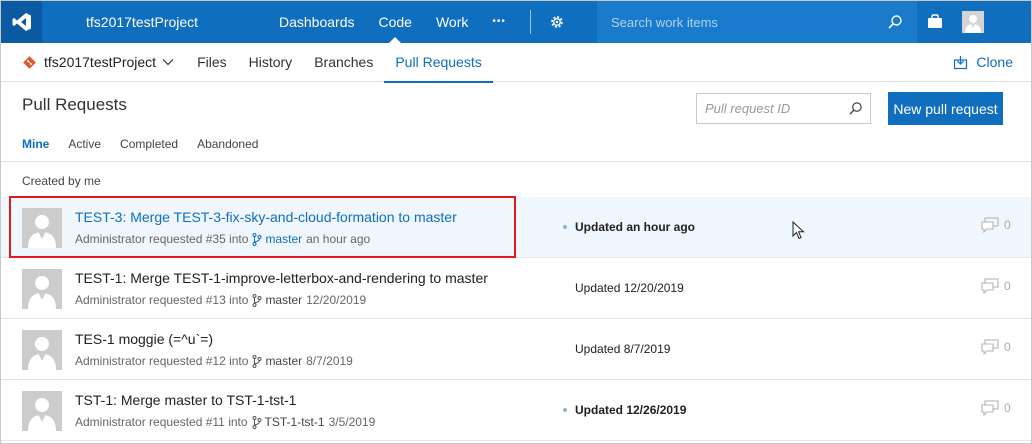 Image resolution: width=1032 pixels, height=444 pixels. Describe the element at coordinates (557, 22) in the screenshot. I see `gear-icon` at that location.